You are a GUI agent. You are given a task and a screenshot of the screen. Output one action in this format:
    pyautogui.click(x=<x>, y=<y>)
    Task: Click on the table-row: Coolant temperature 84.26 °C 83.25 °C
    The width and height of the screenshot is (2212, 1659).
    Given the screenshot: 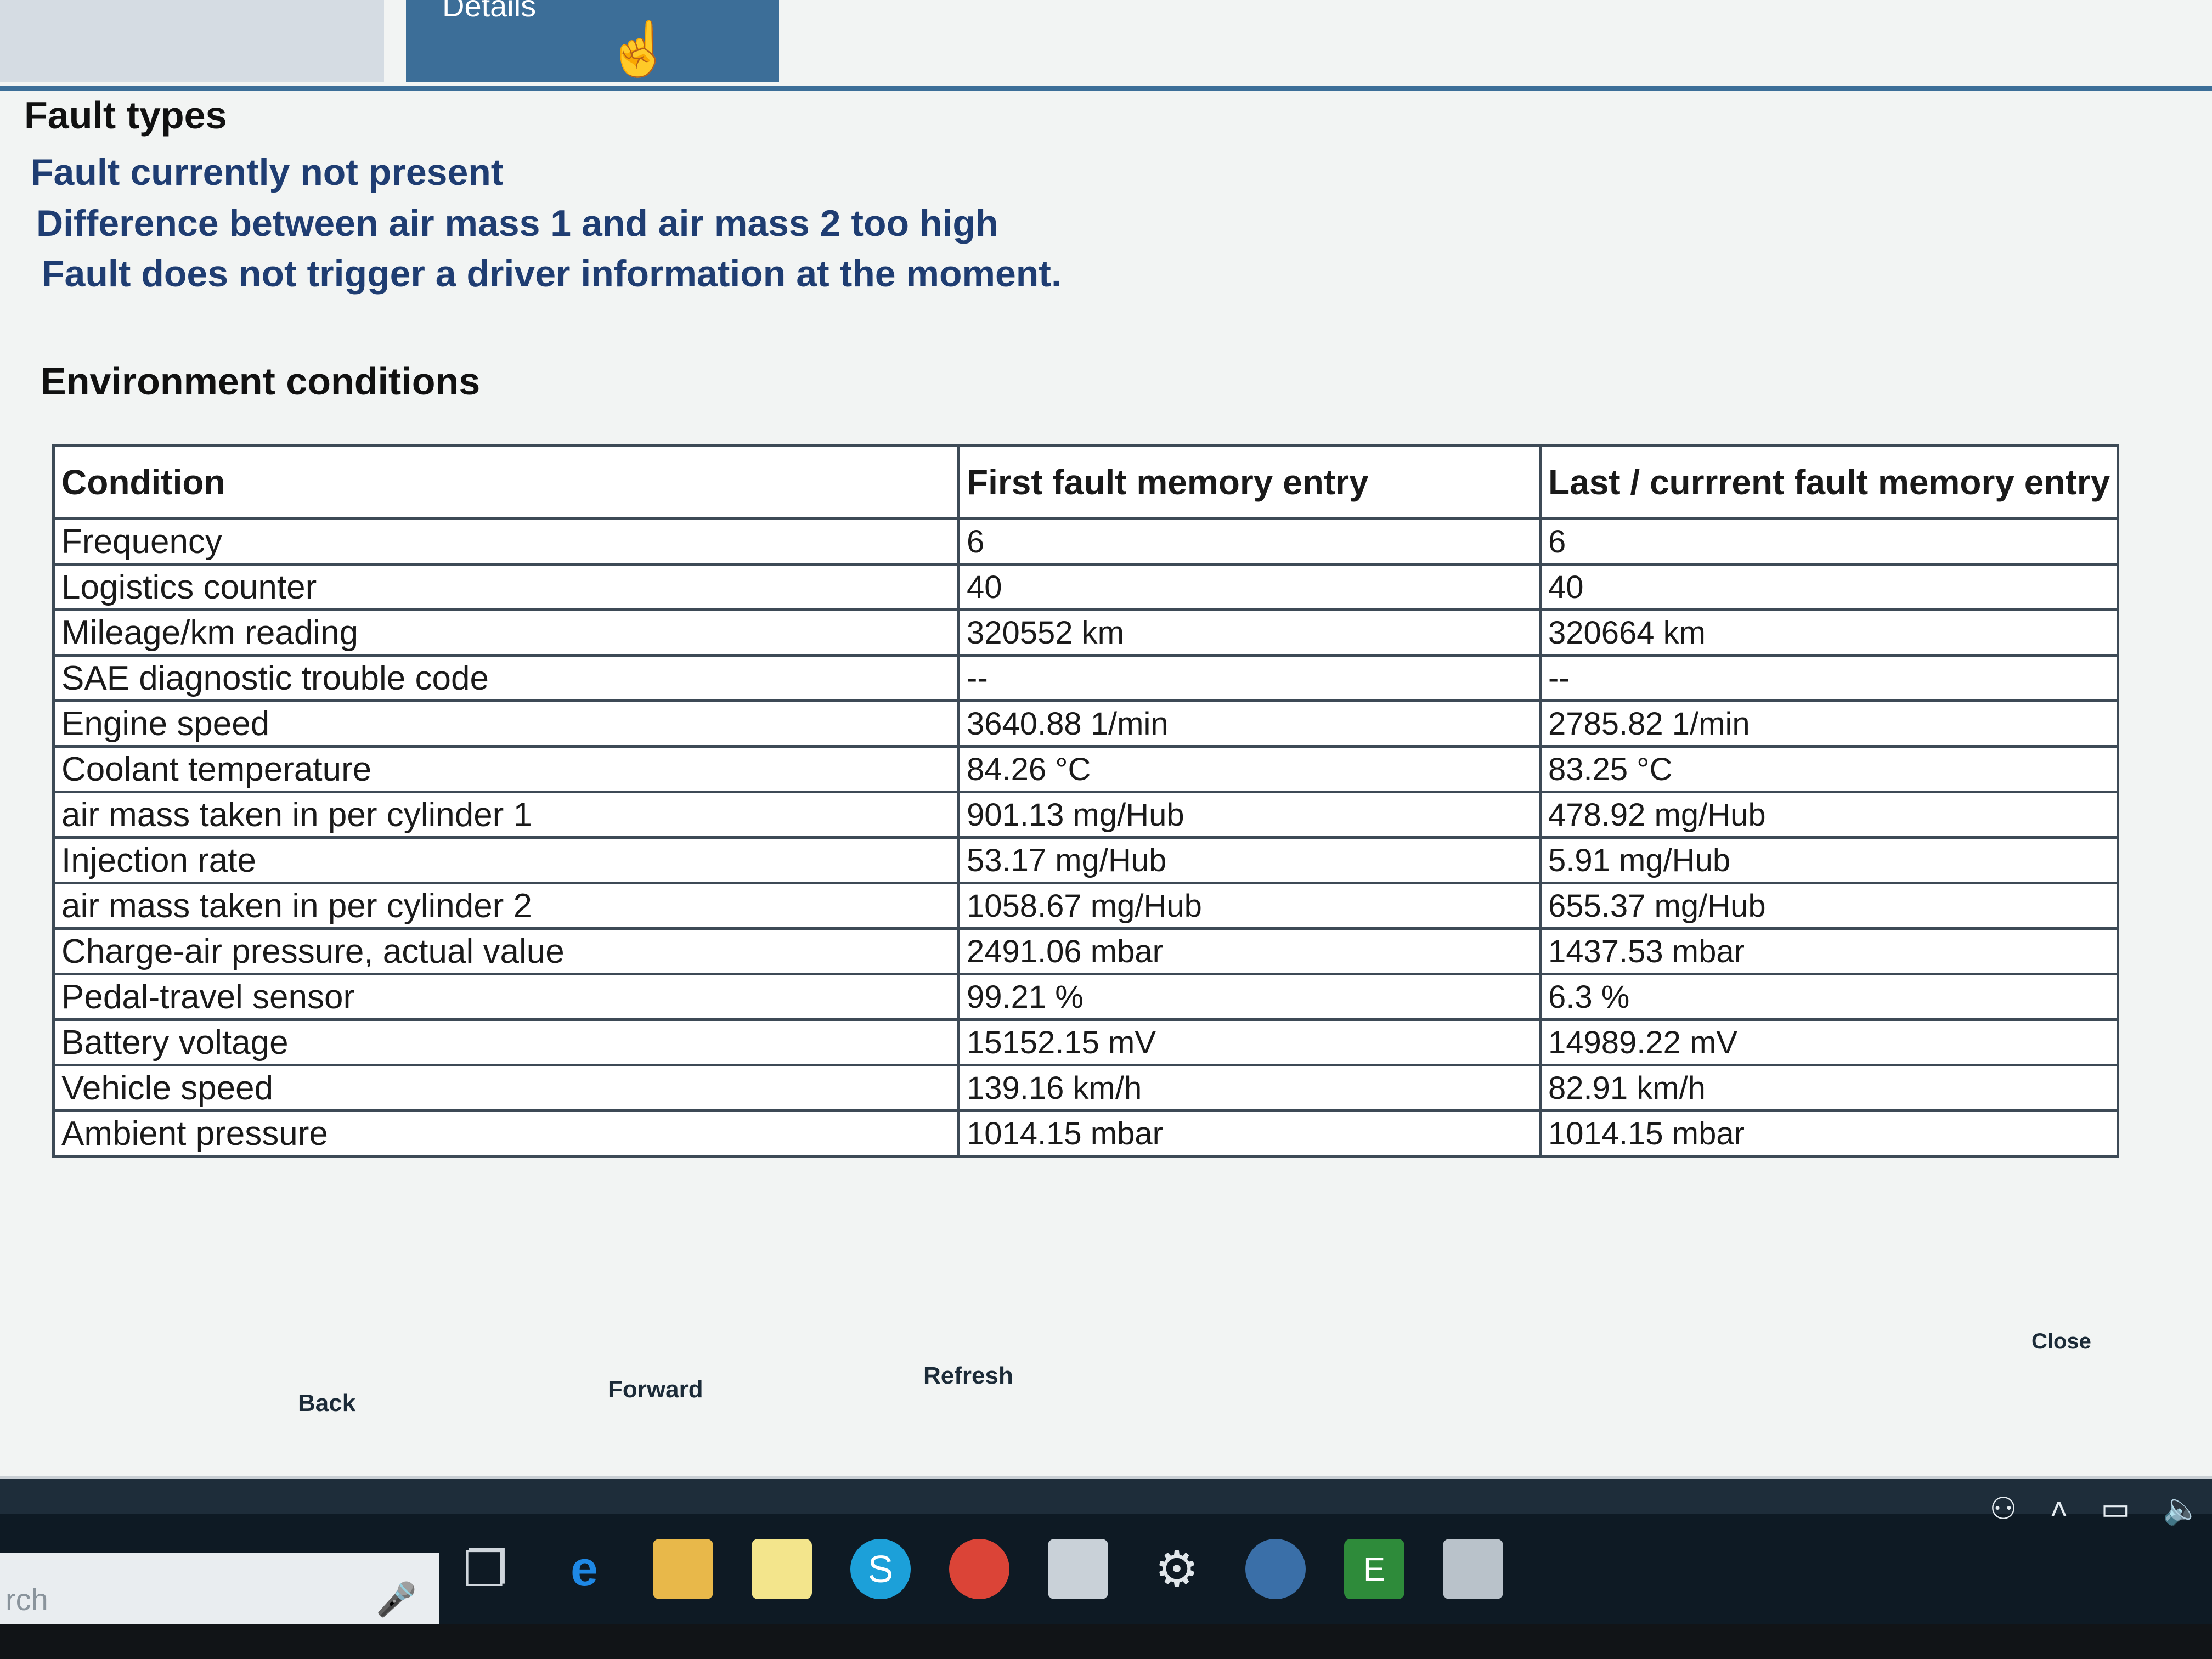 What is the action you would take?
    pyautogui.click(x=1086, y=769)
    